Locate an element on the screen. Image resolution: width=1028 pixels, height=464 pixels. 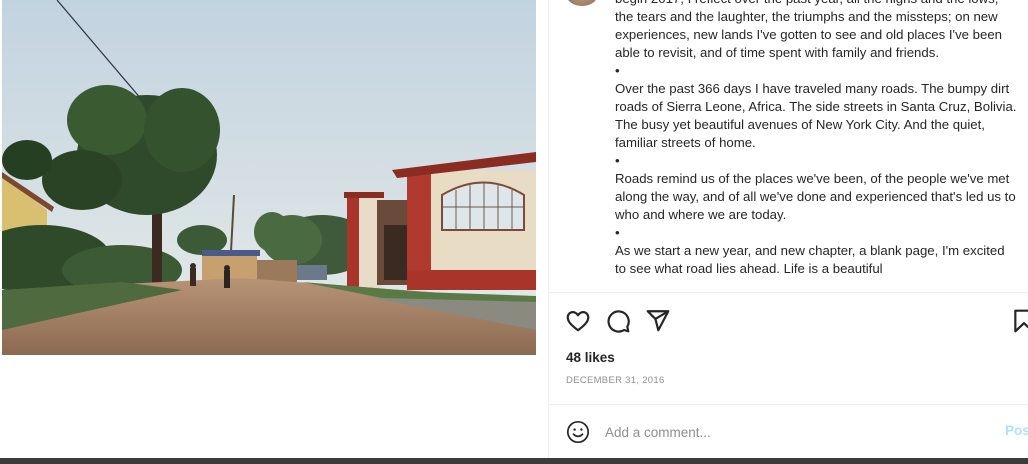
heart-icon is located at coordinates (578, 321).